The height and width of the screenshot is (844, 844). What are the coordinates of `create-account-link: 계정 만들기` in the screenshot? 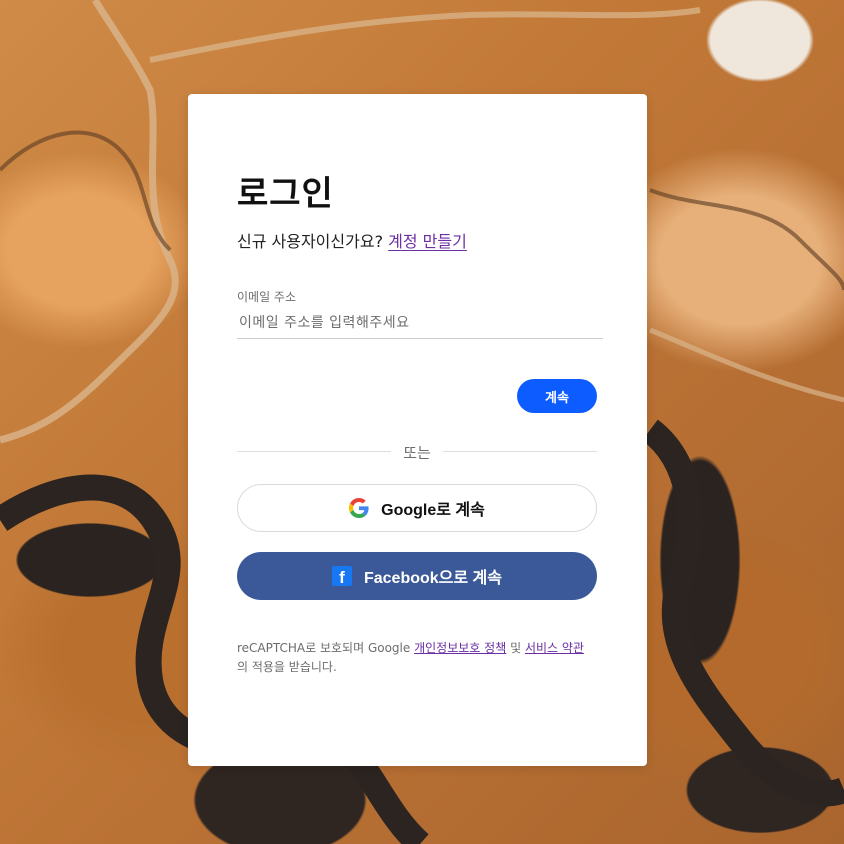 It's located at (427, 241).